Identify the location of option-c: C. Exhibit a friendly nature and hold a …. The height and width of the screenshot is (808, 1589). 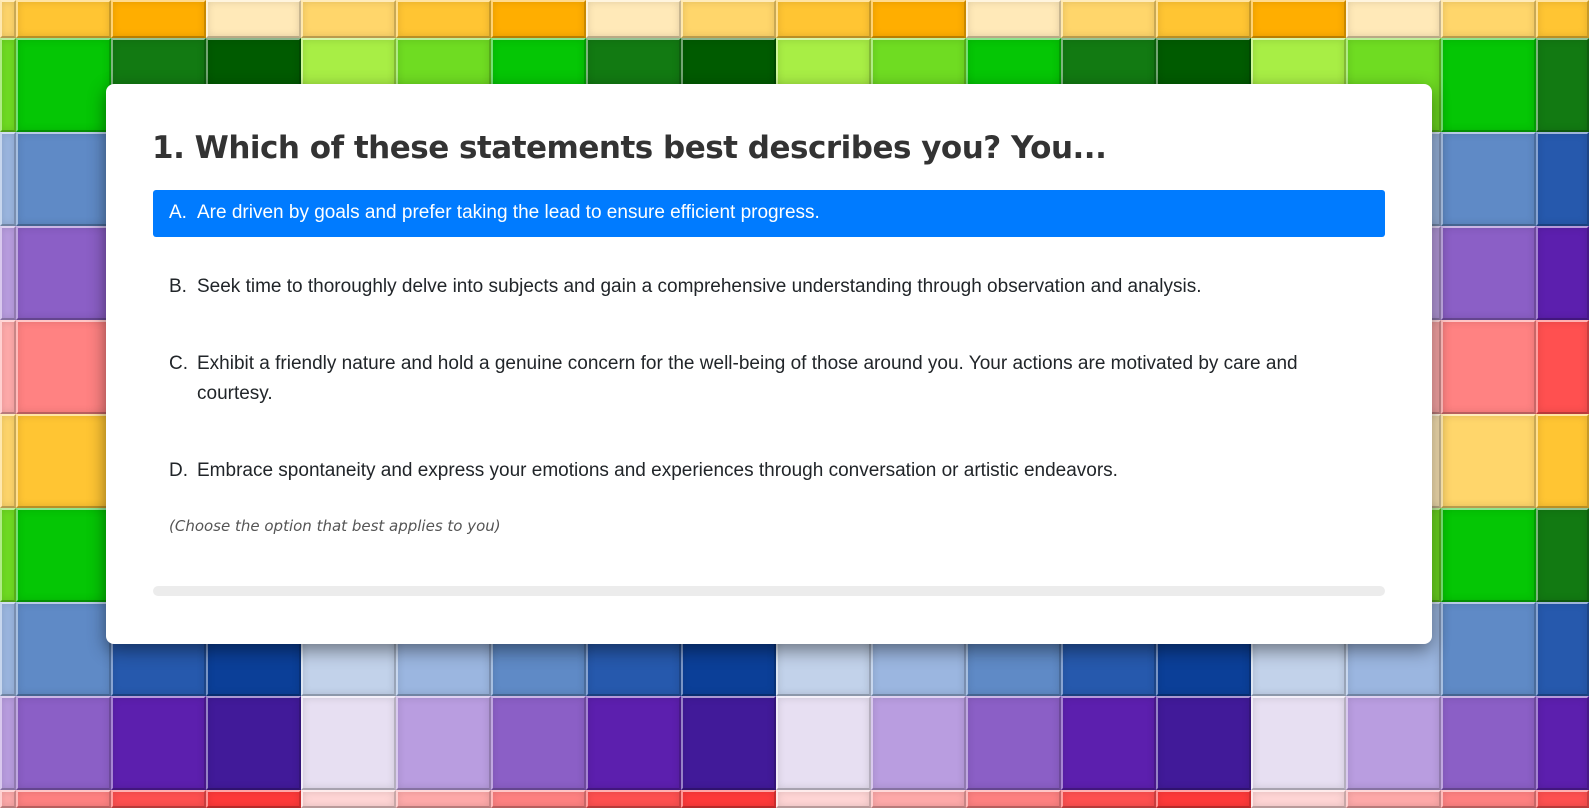
(769, 379).